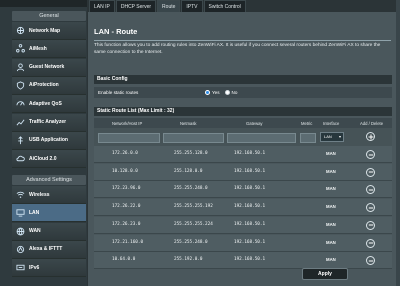 The height and width of the screenshot is (286, 400). Describe the element at coordinates (39, 194) in the screenshot. I see `sidebar-item-label: Wireless` at that location.